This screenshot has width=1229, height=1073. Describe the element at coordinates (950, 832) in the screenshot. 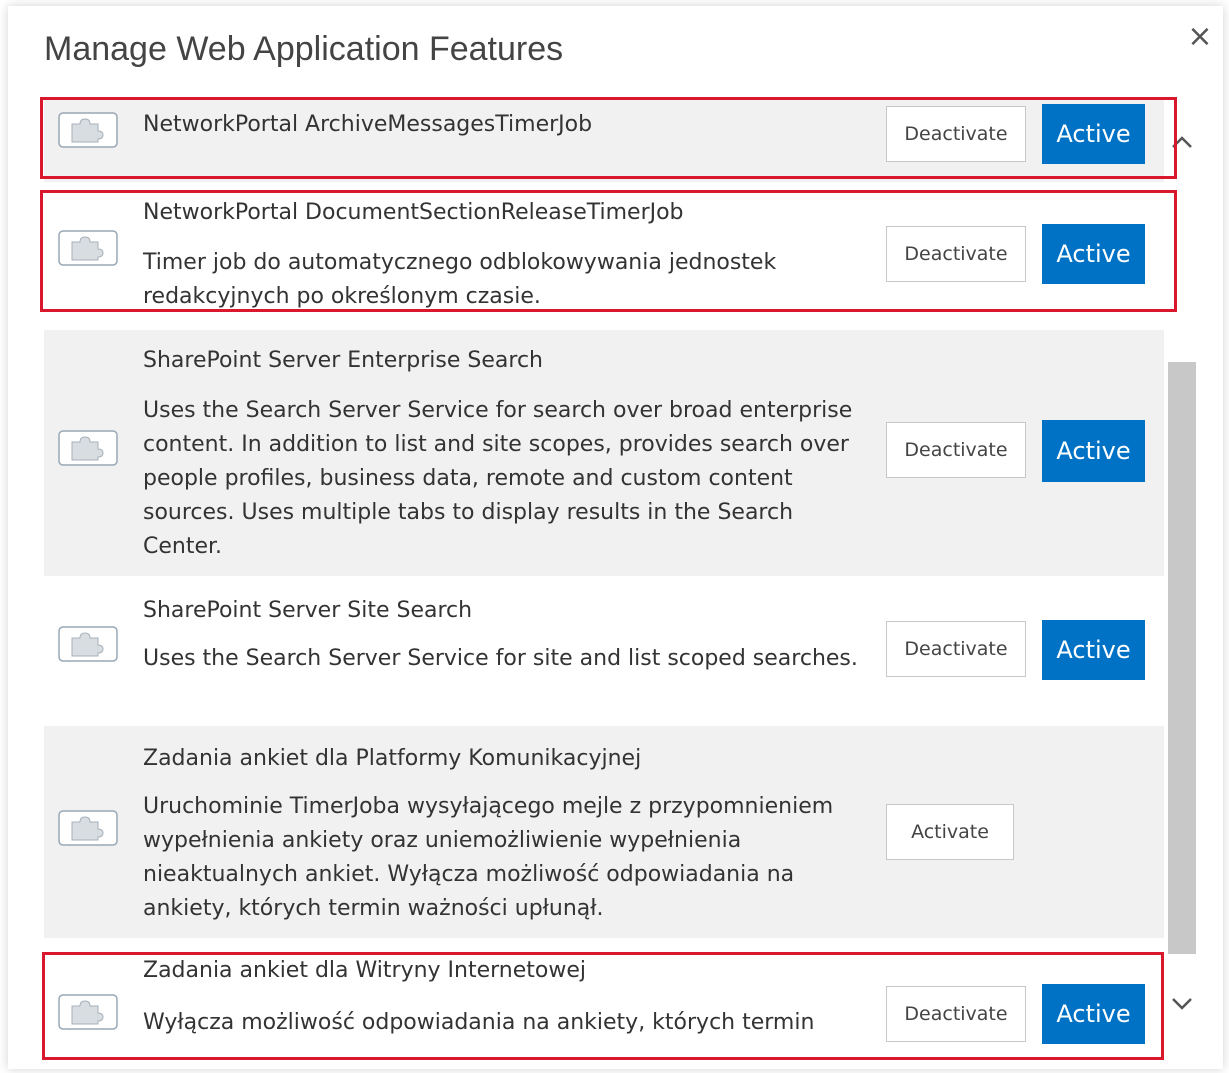

I see `activate-button: Activate` at that location.